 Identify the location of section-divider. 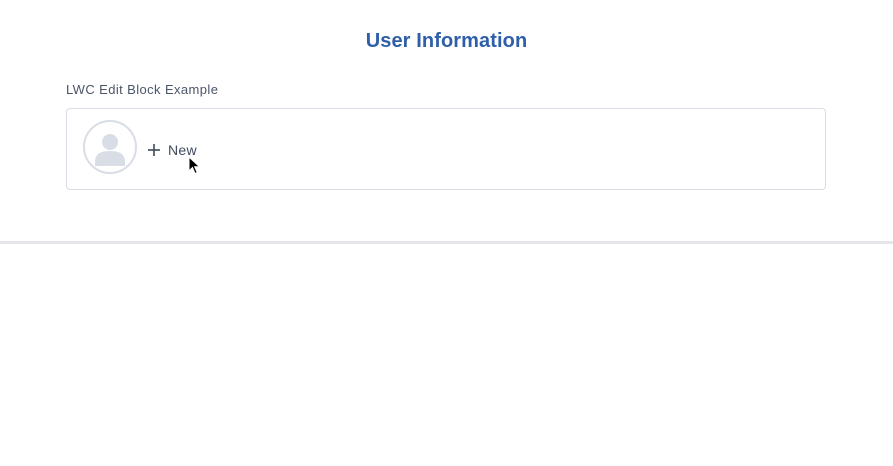
(446, 242).